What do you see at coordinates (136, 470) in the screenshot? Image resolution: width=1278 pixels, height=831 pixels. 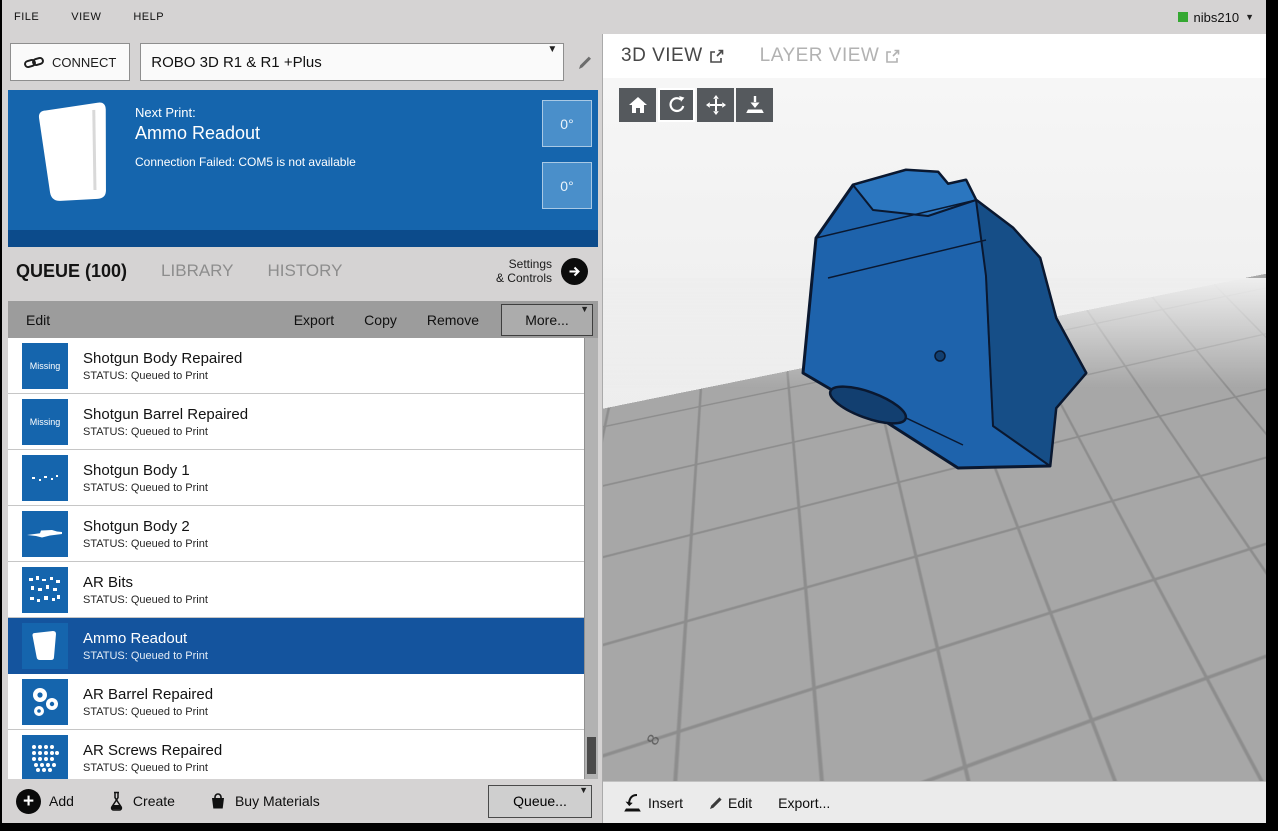 I see `item-name: Shotgun Body 1` at bounding box center [136, 470].